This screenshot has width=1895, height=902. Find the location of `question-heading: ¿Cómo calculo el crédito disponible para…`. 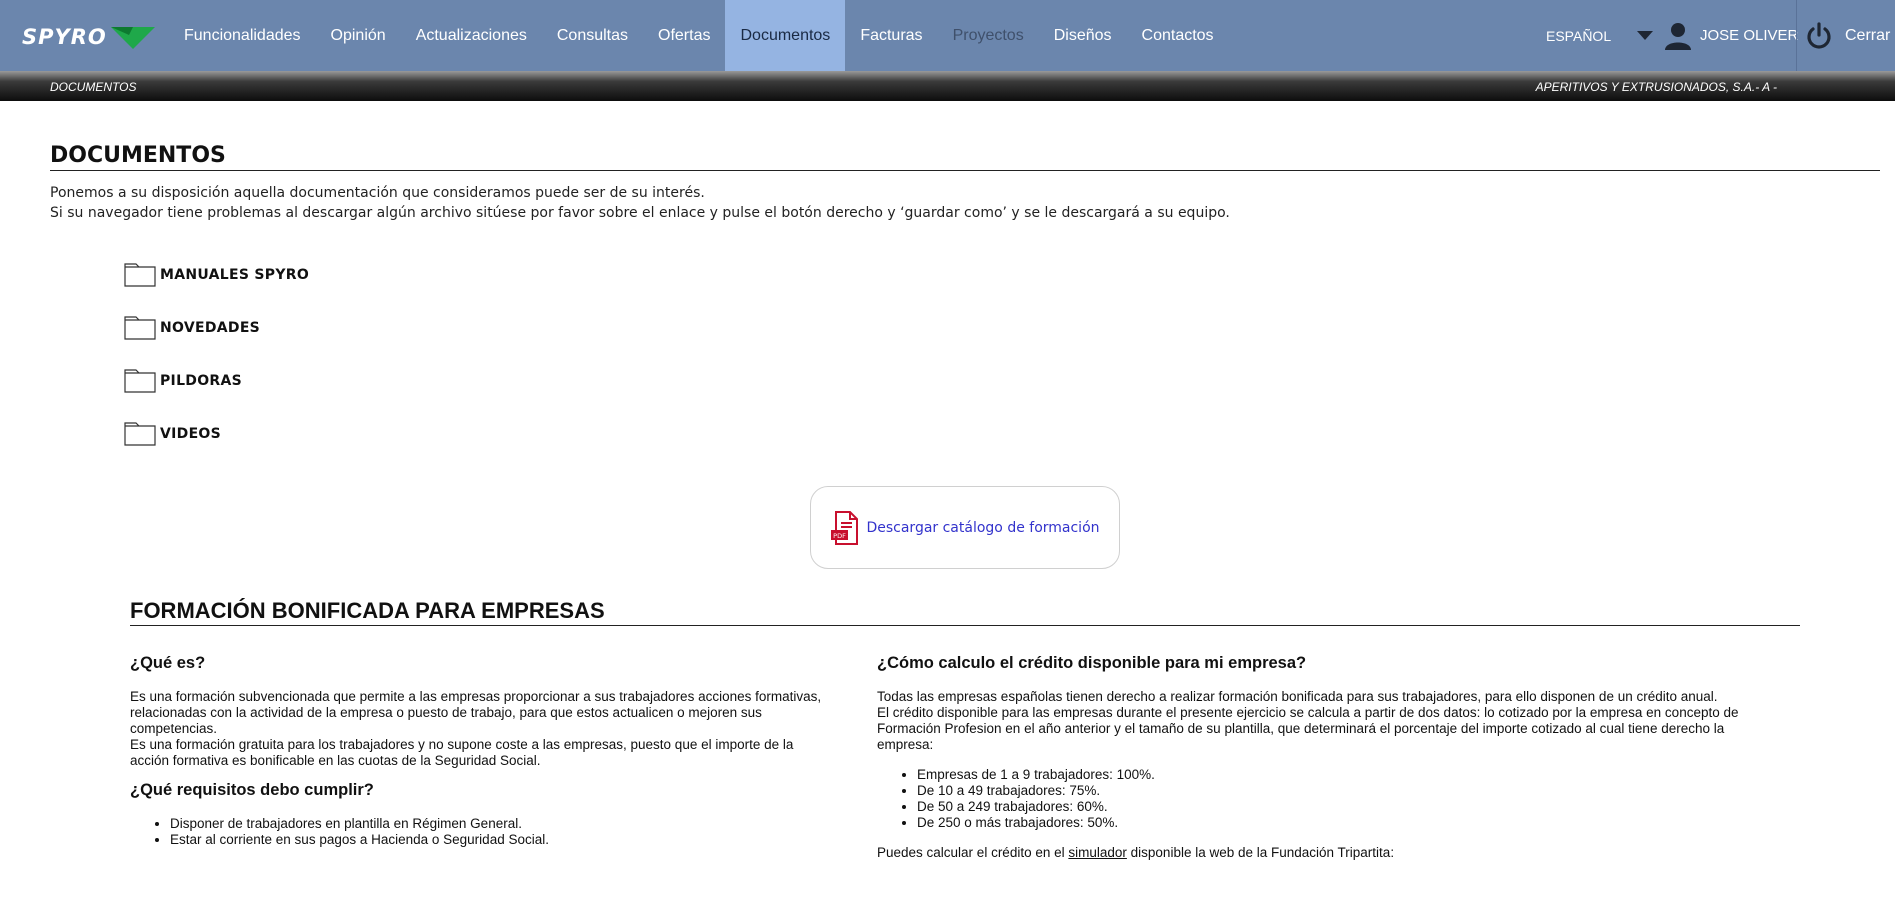

question-heading: ¿Cómo calculo el crédito disponible para… is located at coordinates (1092, 663).